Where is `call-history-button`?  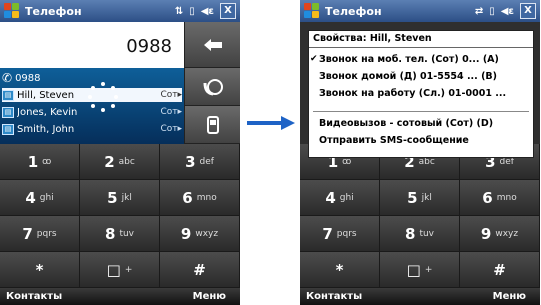
call-history-button is located at coordinates (212, 87).